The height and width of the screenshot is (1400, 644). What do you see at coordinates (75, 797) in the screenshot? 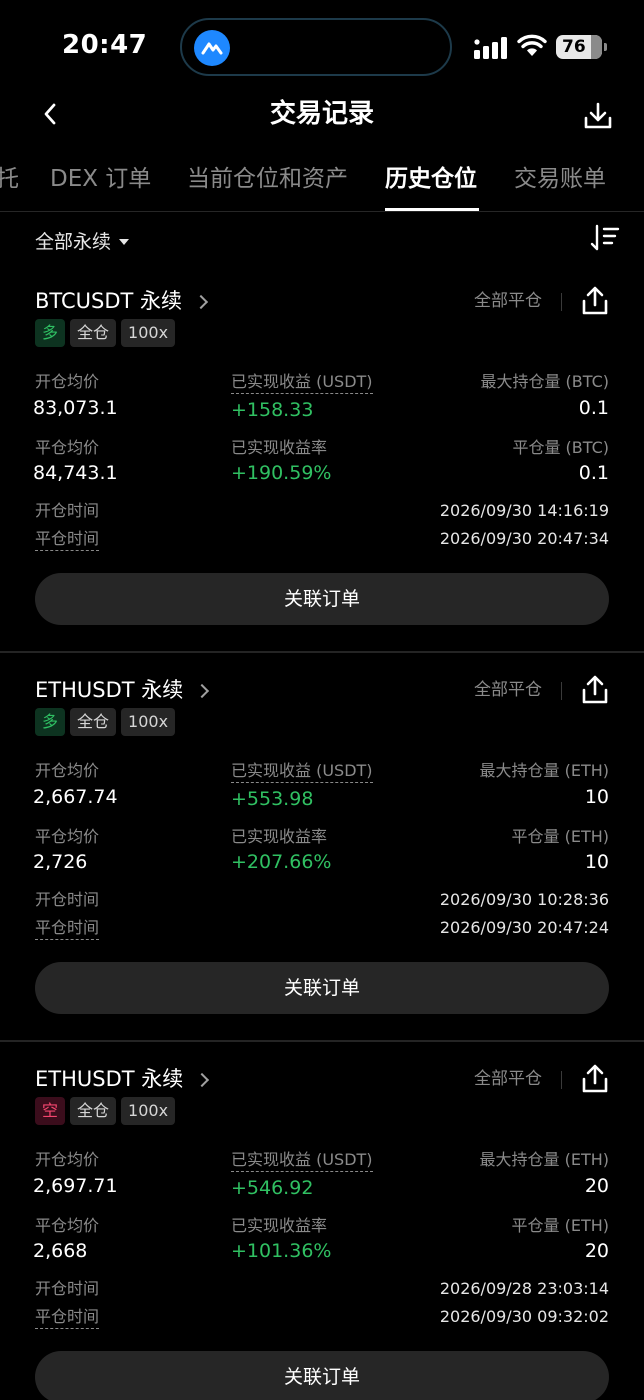
I see `avg-open-value: 2,667.74` at bounding box center [75, 797].